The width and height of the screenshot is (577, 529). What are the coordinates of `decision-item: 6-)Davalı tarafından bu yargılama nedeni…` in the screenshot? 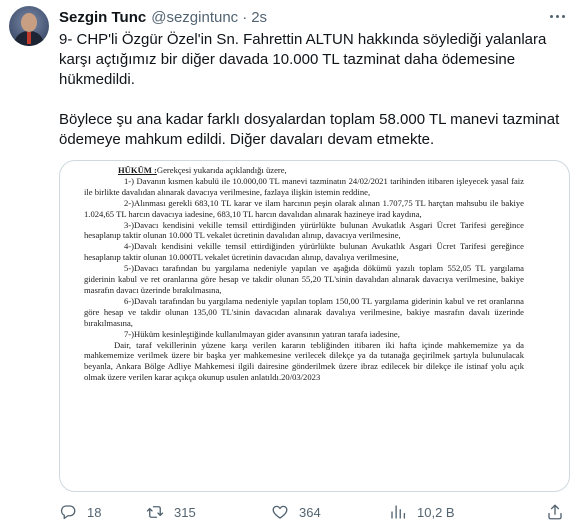 It's located at (304, 311).